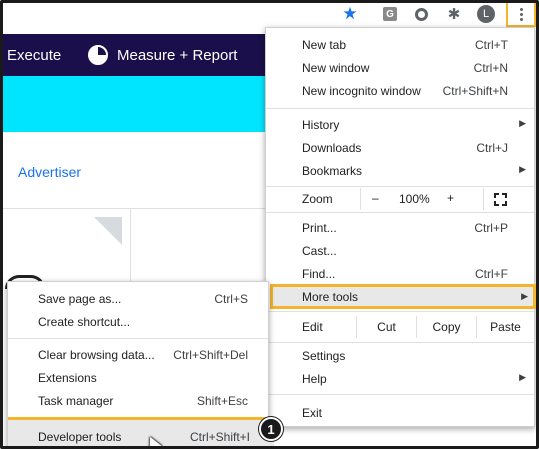 The width and height of the screenshot is (539, 449). Describe the element at coordinates (350, 13) in the screenshot. I see `bookmark-star-icon: ★` at that location.